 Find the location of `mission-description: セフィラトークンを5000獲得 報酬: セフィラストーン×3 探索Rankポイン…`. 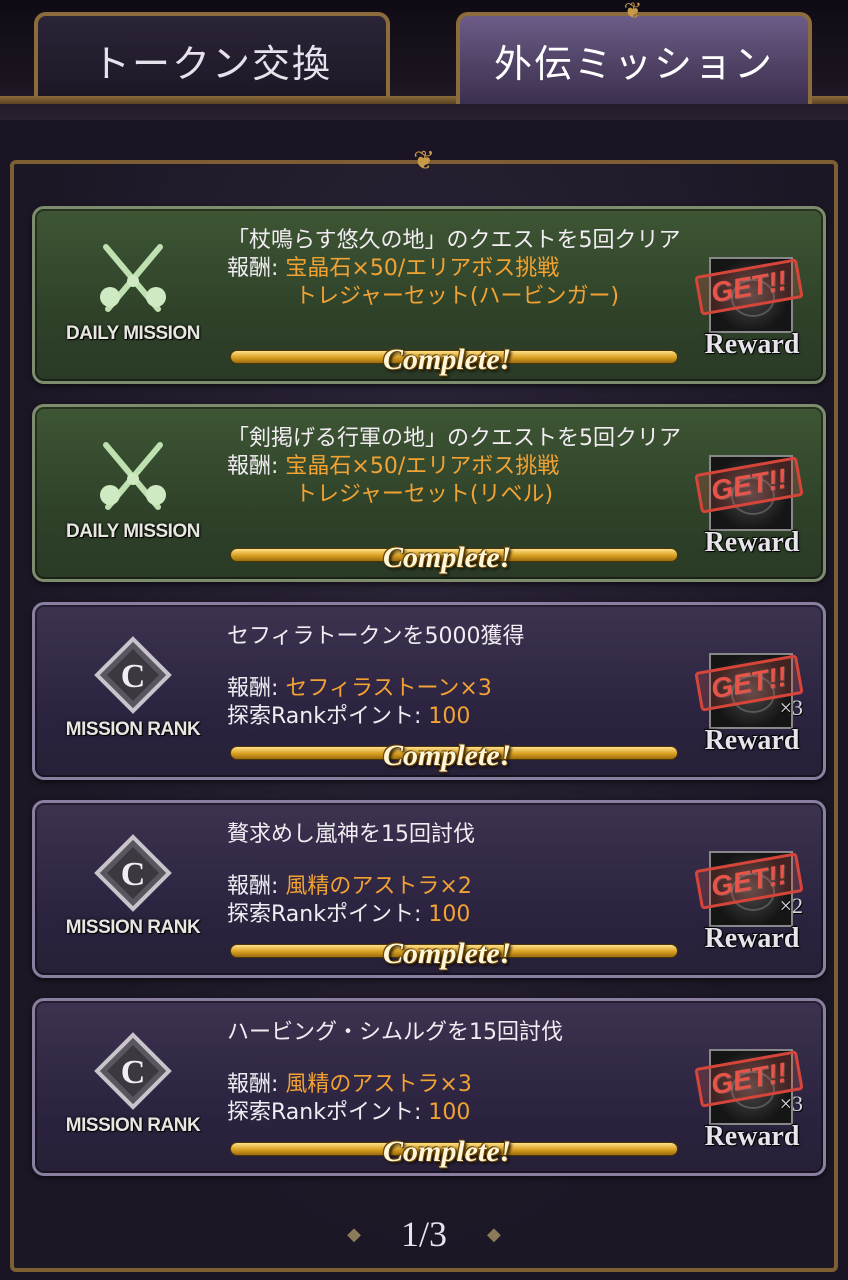

mission-description: セフィラトークンを5000獲得 報酬: セフィラストーン×3 探索Rankポイン… is located at coordinates (462, 677).